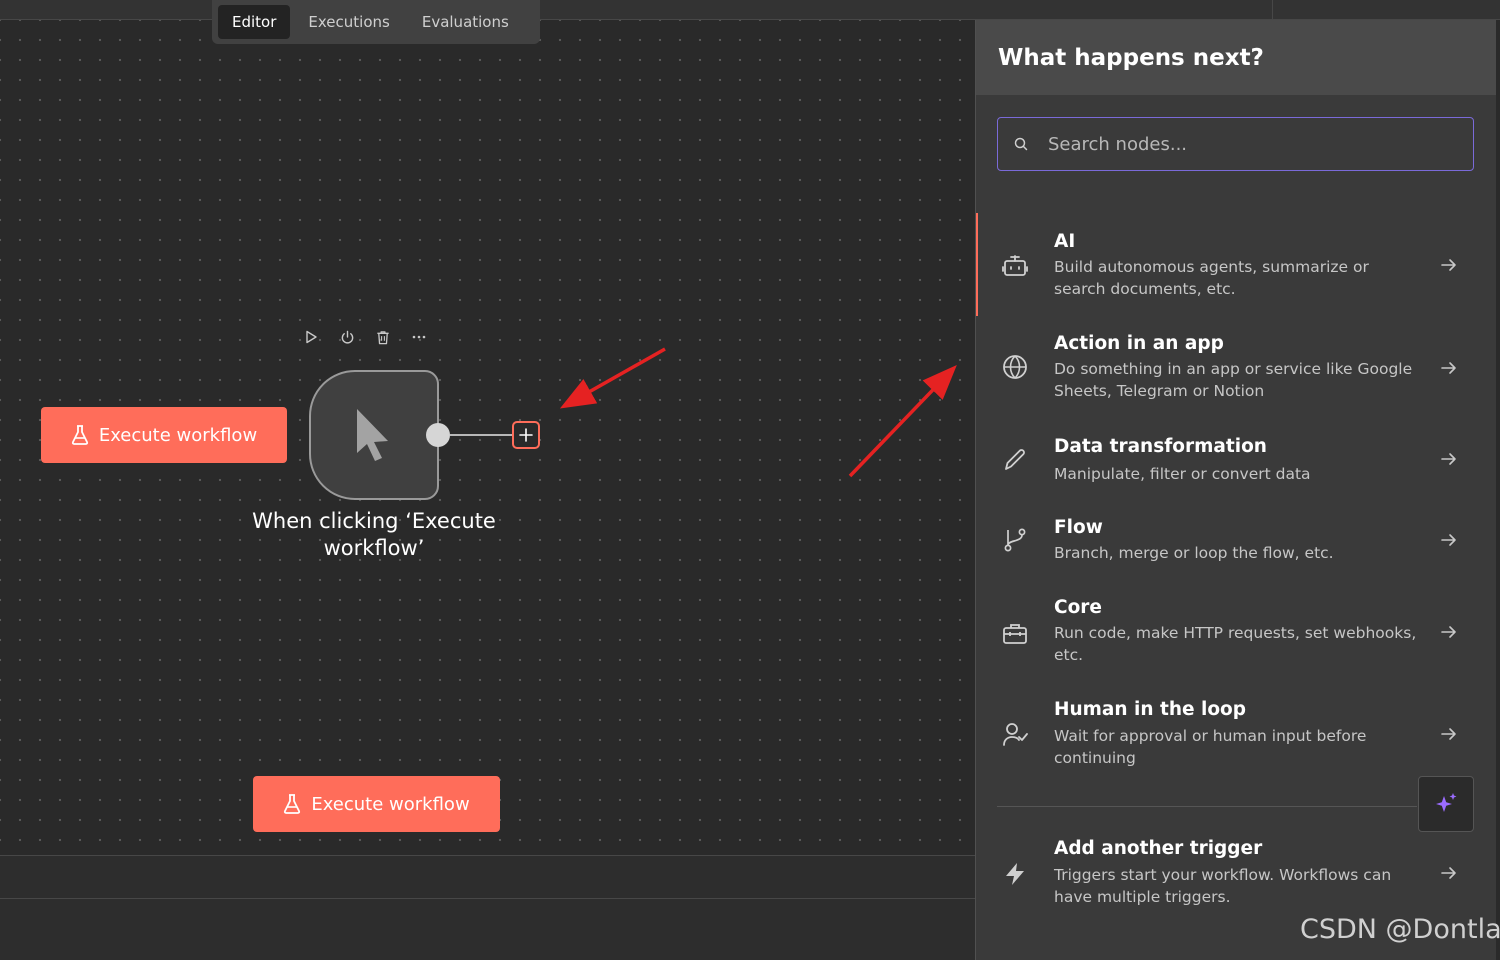 This screenshot has height=960, width=1500. I want to click on category-title: Human in the loop, so click(1150, 709).